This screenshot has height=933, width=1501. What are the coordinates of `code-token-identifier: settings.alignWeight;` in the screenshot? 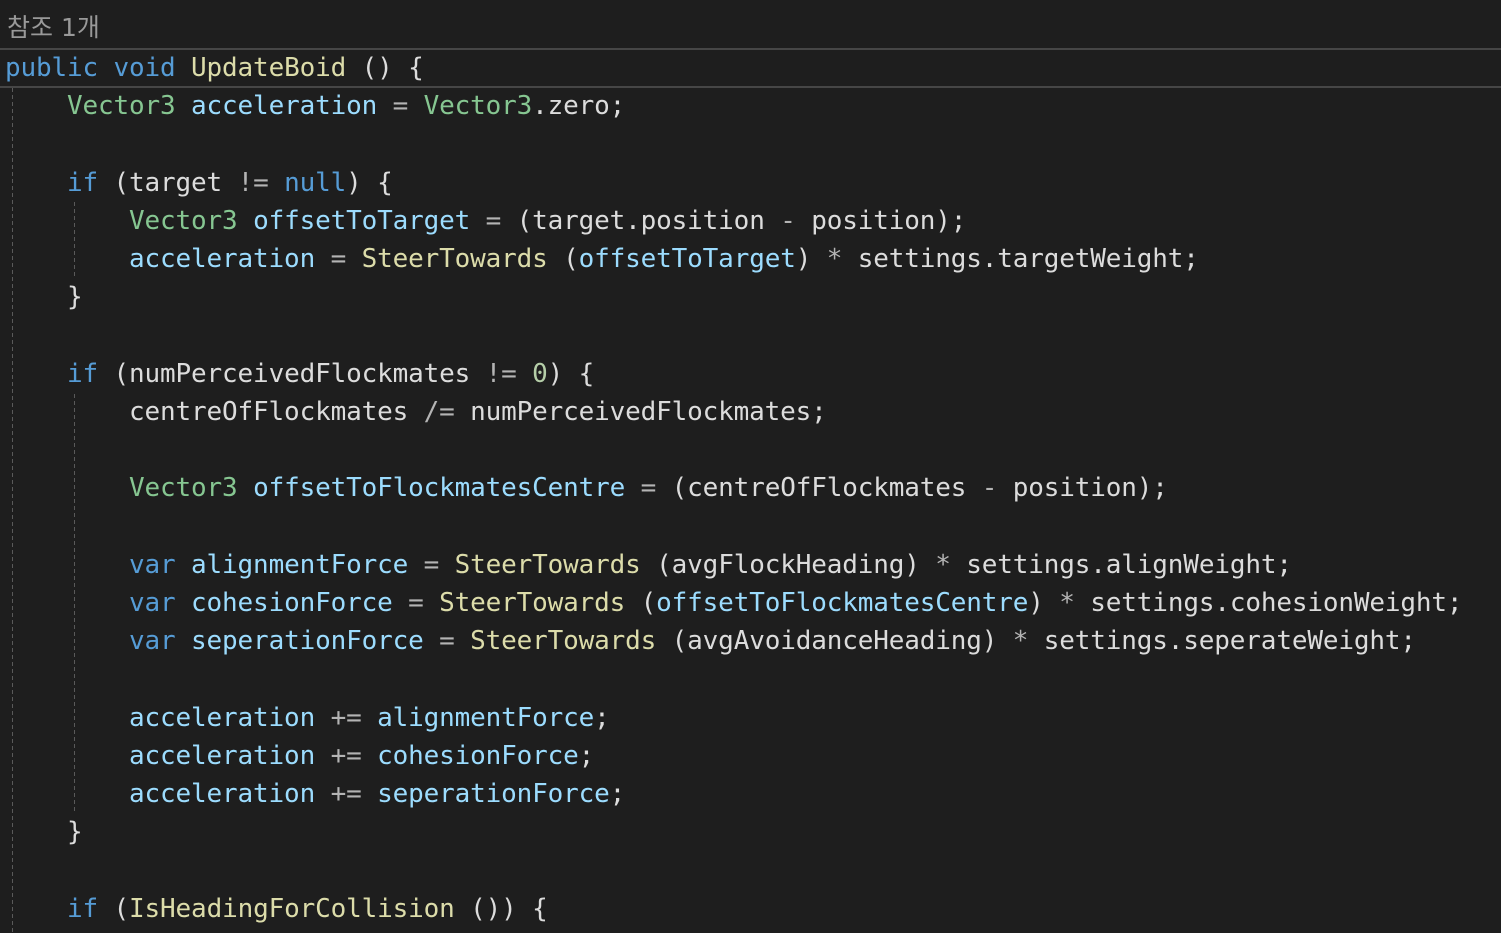 It's located at (1129, 565).